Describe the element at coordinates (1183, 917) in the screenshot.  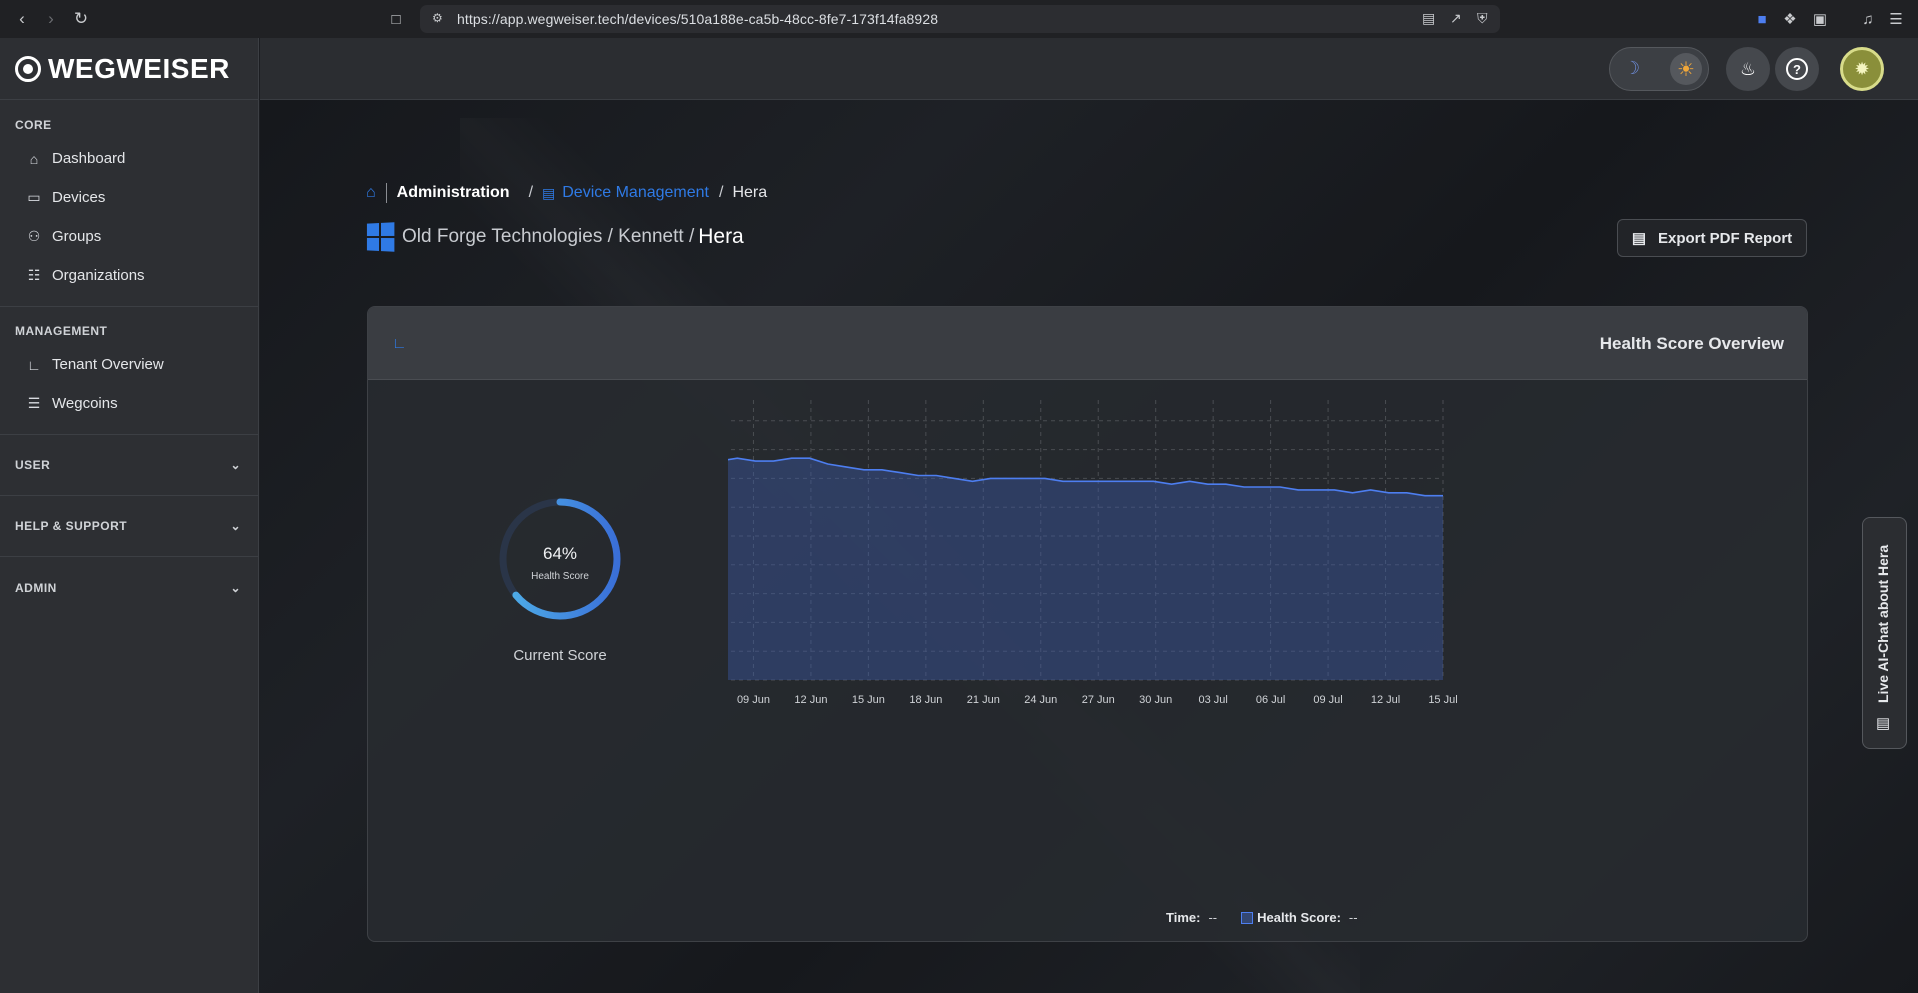
I see `legend-time-label: Time:` at that location.